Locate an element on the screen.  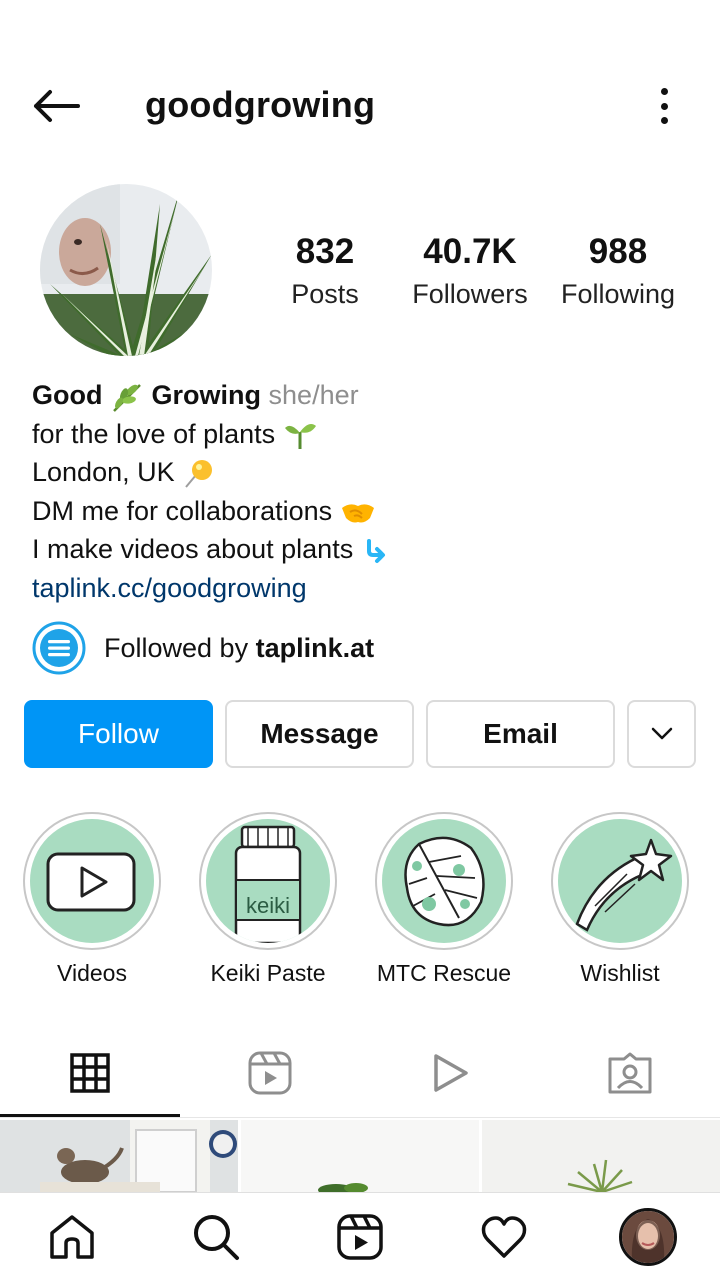
nav-search is located at coordinates (216, 1237).